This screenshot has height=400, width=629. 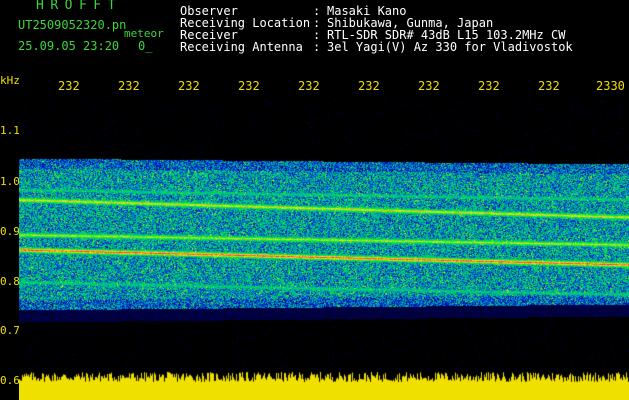 What do you see at coordinates (10, 130) in the screenshot?
I see `freq-tick-label: 1.1` at bounding box center [10, 130].